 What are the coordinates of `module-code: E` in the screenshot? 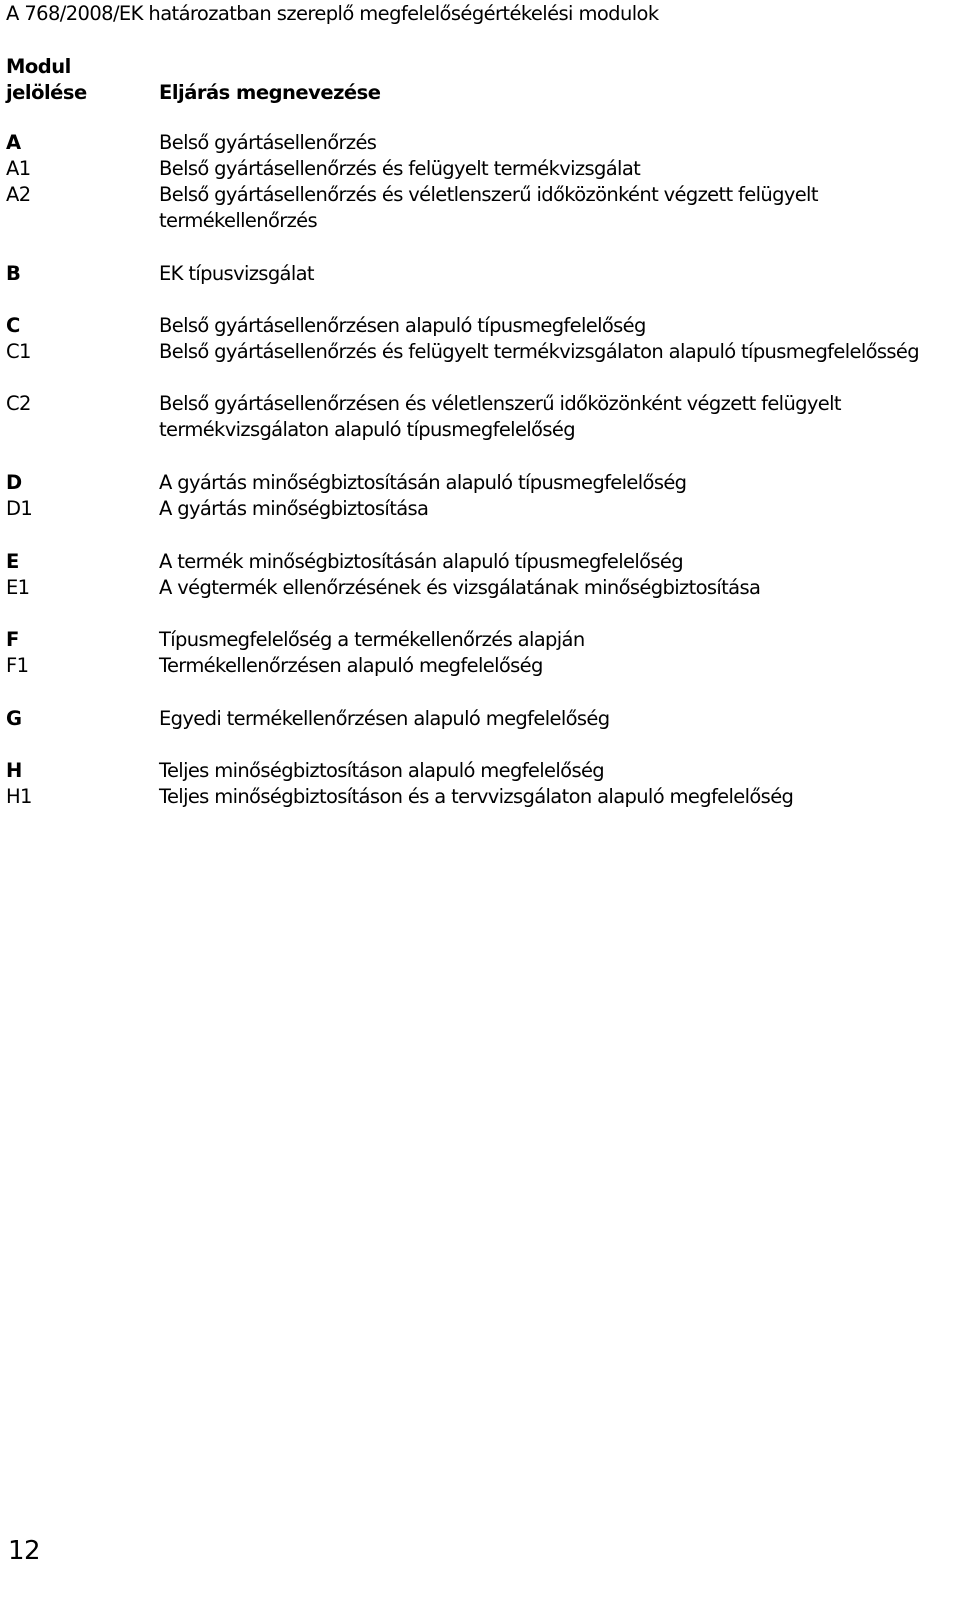 It's located at (12, 561).